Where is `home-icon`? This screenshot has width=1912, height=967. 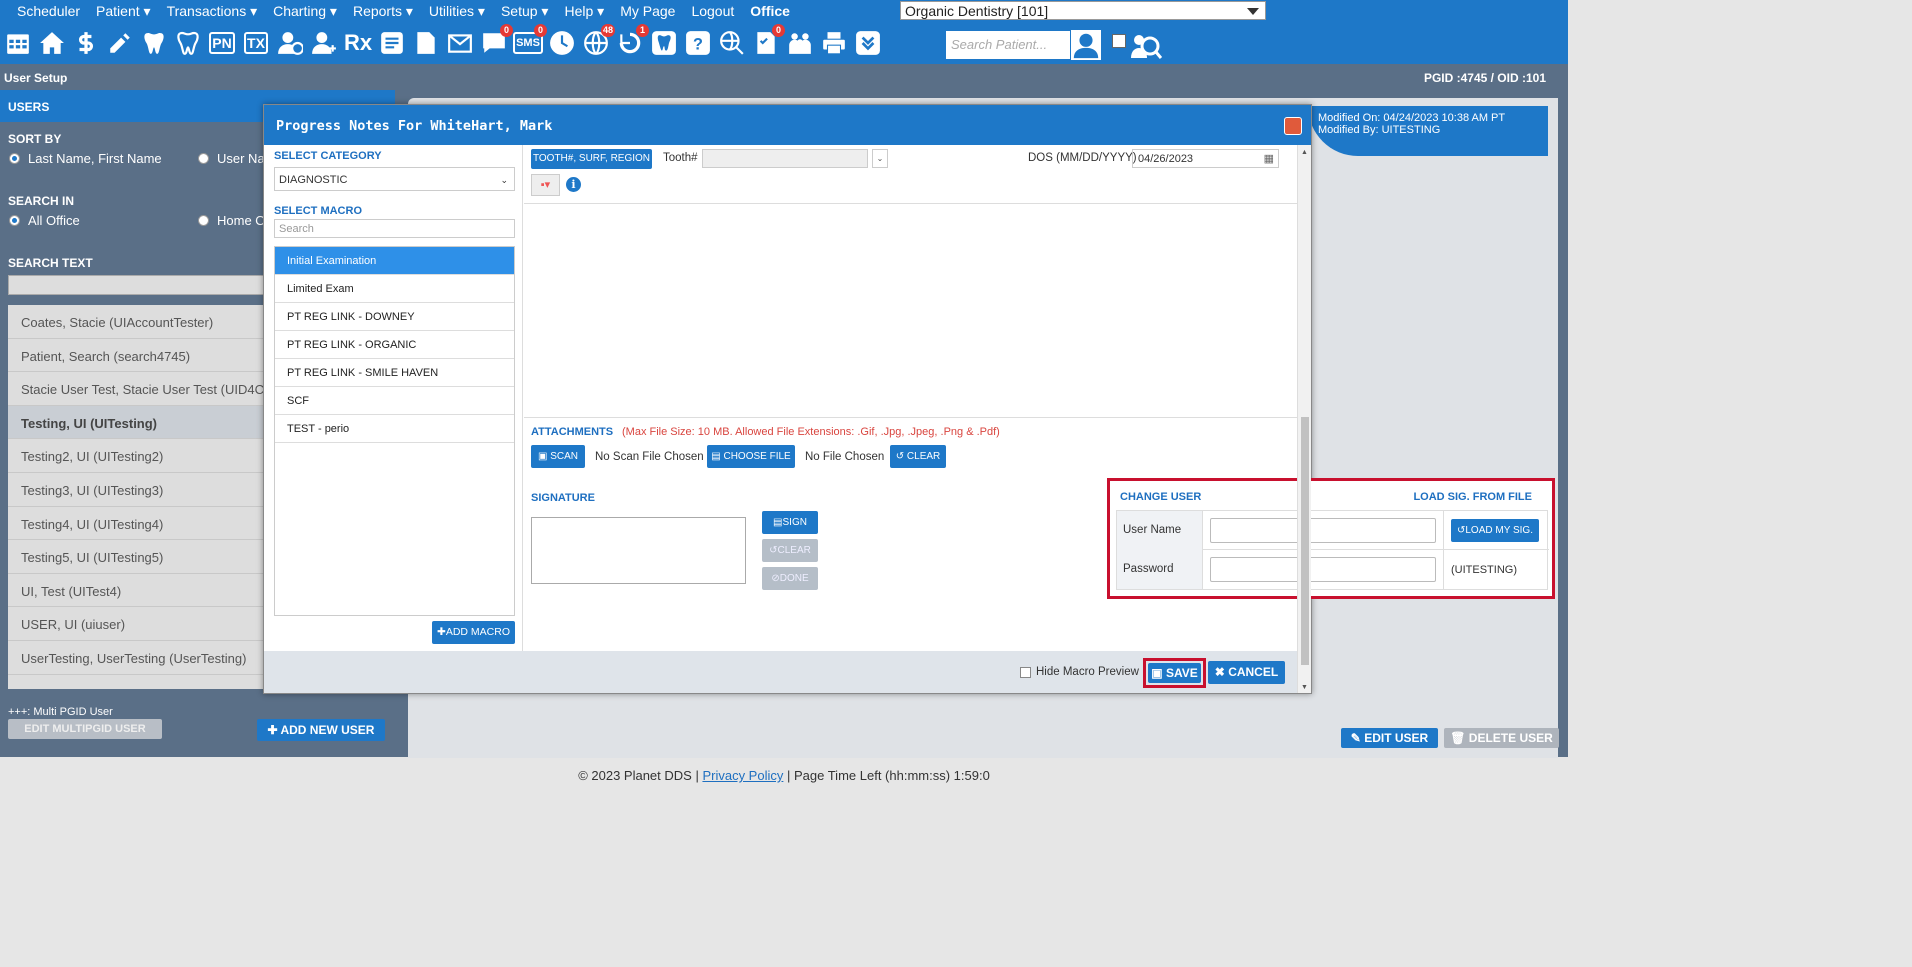
home-icon is located at coordinates (52, 43).